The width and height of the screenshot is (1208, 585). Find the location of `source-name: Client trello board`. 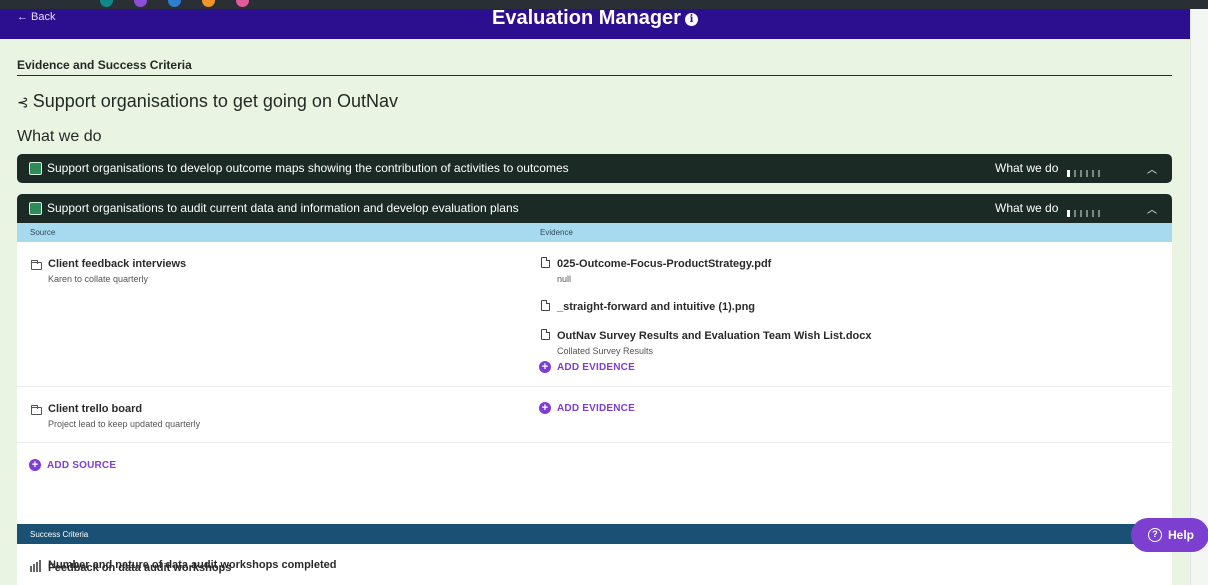

source-name: Client trello board is located at coordinates (95, 409).